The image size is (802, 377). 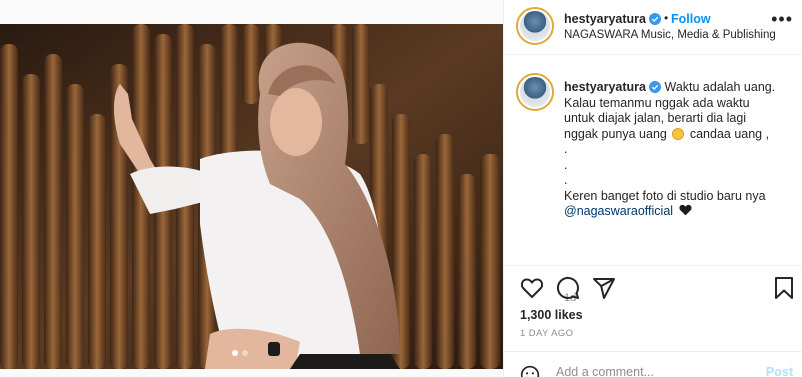 I want to click on comment-input, so click(x=656, y=371).